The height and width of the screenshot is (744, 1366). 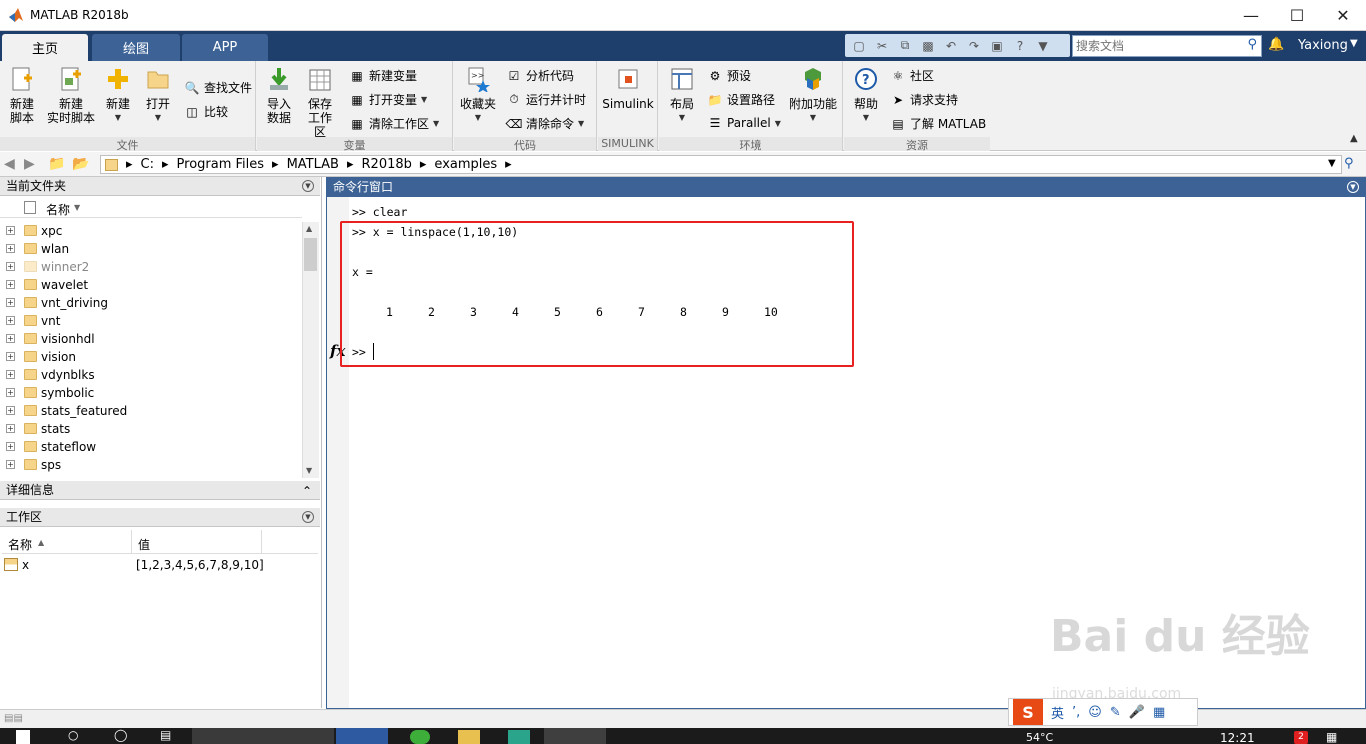 I want to click on file-explorer-icon, so click(x=469, y=737).